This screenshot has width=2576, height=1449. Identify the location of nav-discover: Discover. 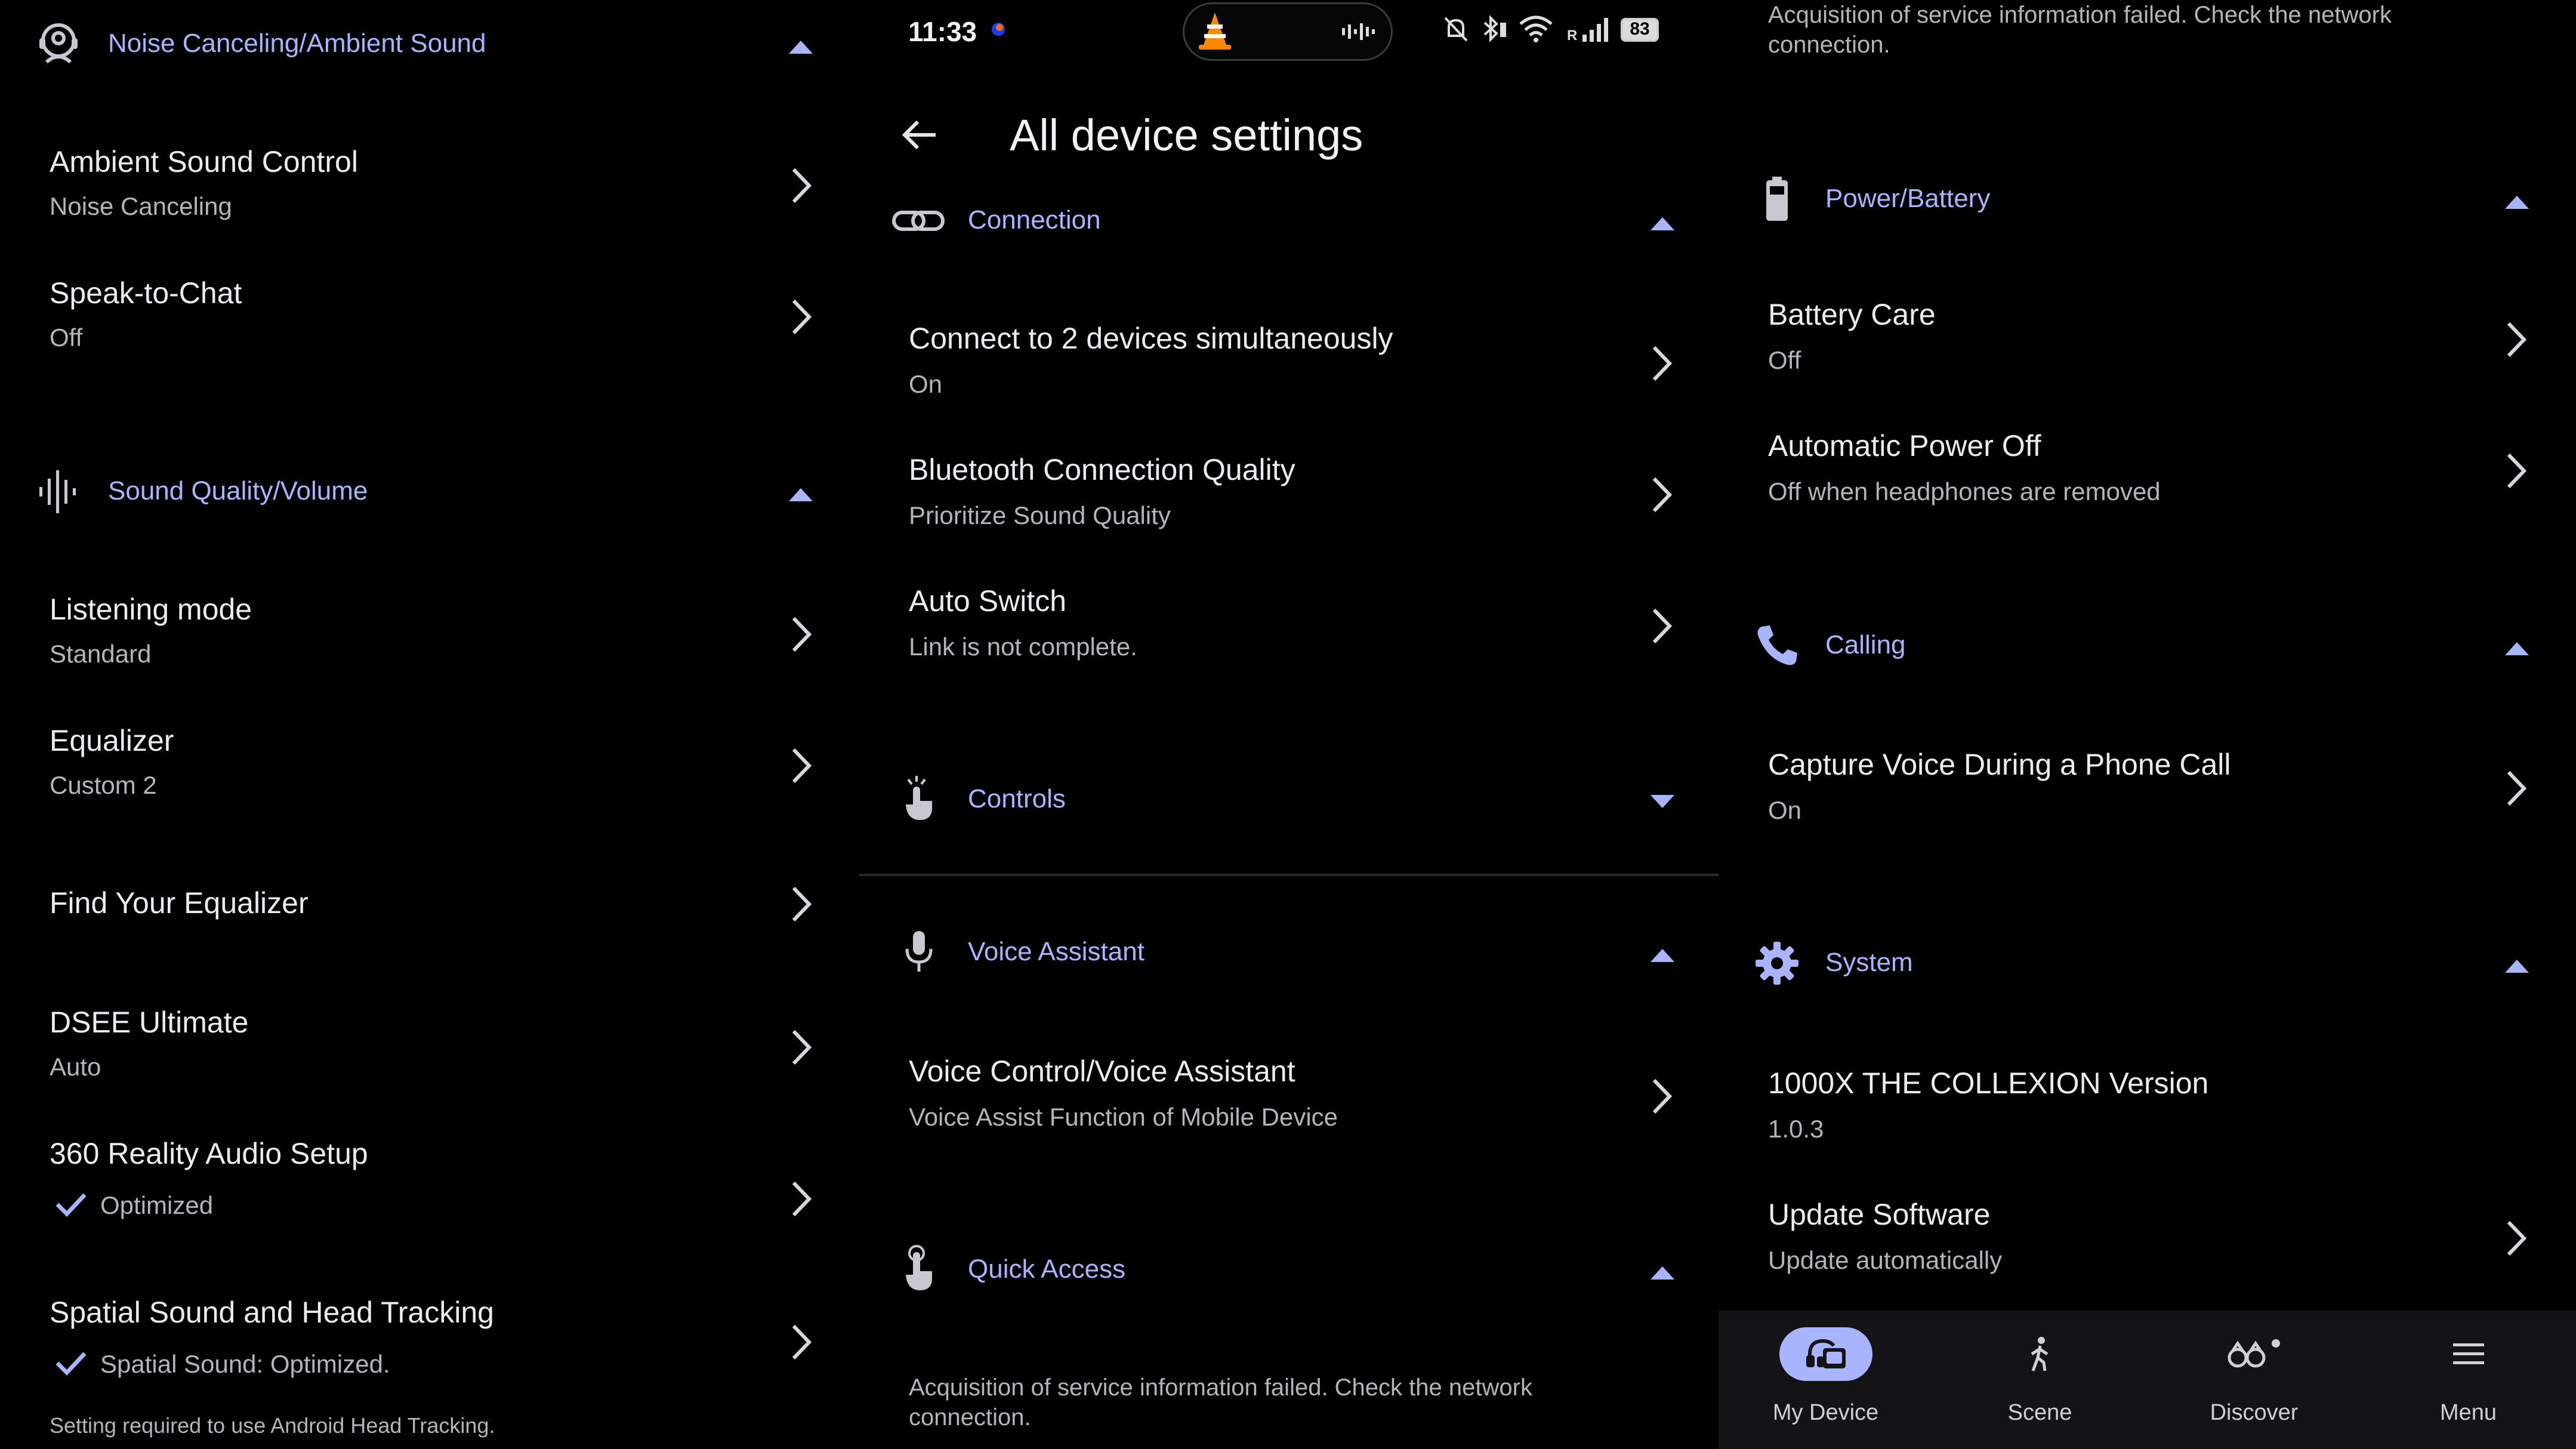
(2254, 1380).